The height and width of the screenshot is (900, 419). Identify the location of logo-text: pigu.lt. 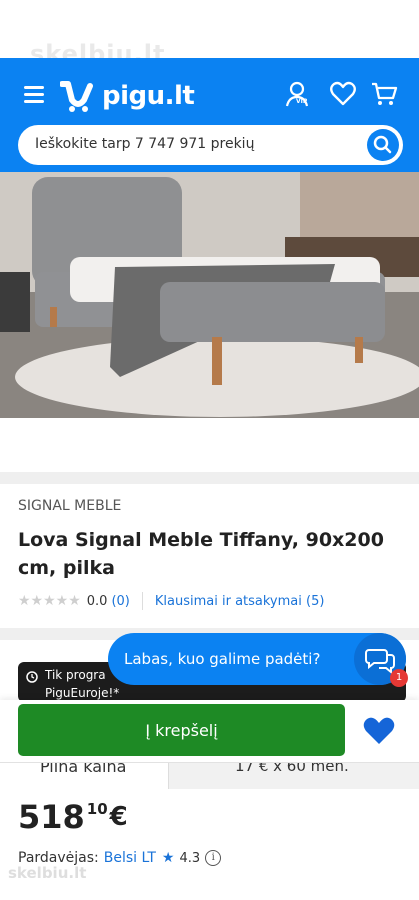
(148, 96).